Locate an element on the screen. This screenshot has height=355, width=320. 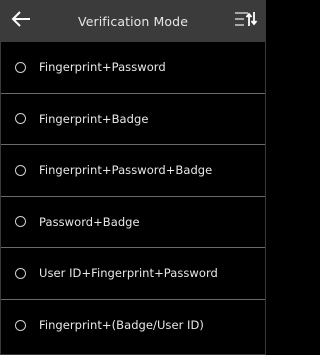
option-userid-fingerprint-password: User ID+Fingerprint+Password is located at coordinates (133, 274).